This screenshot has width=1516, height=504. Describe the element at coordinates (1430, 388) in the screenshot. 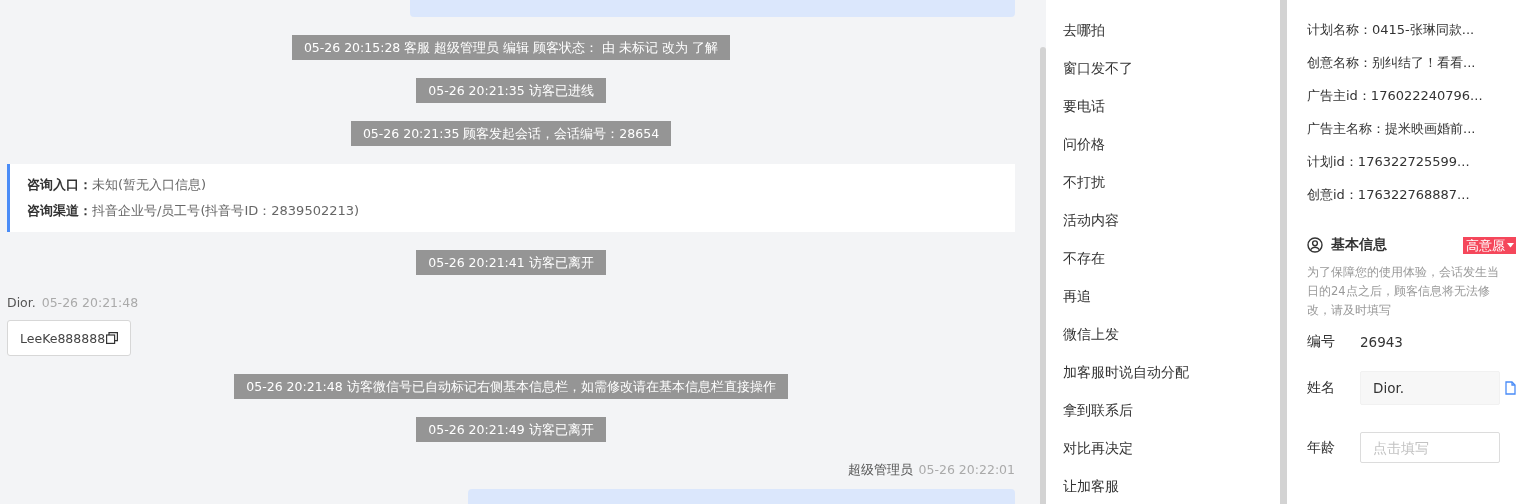

I see `name-field: Dior.` at that location.